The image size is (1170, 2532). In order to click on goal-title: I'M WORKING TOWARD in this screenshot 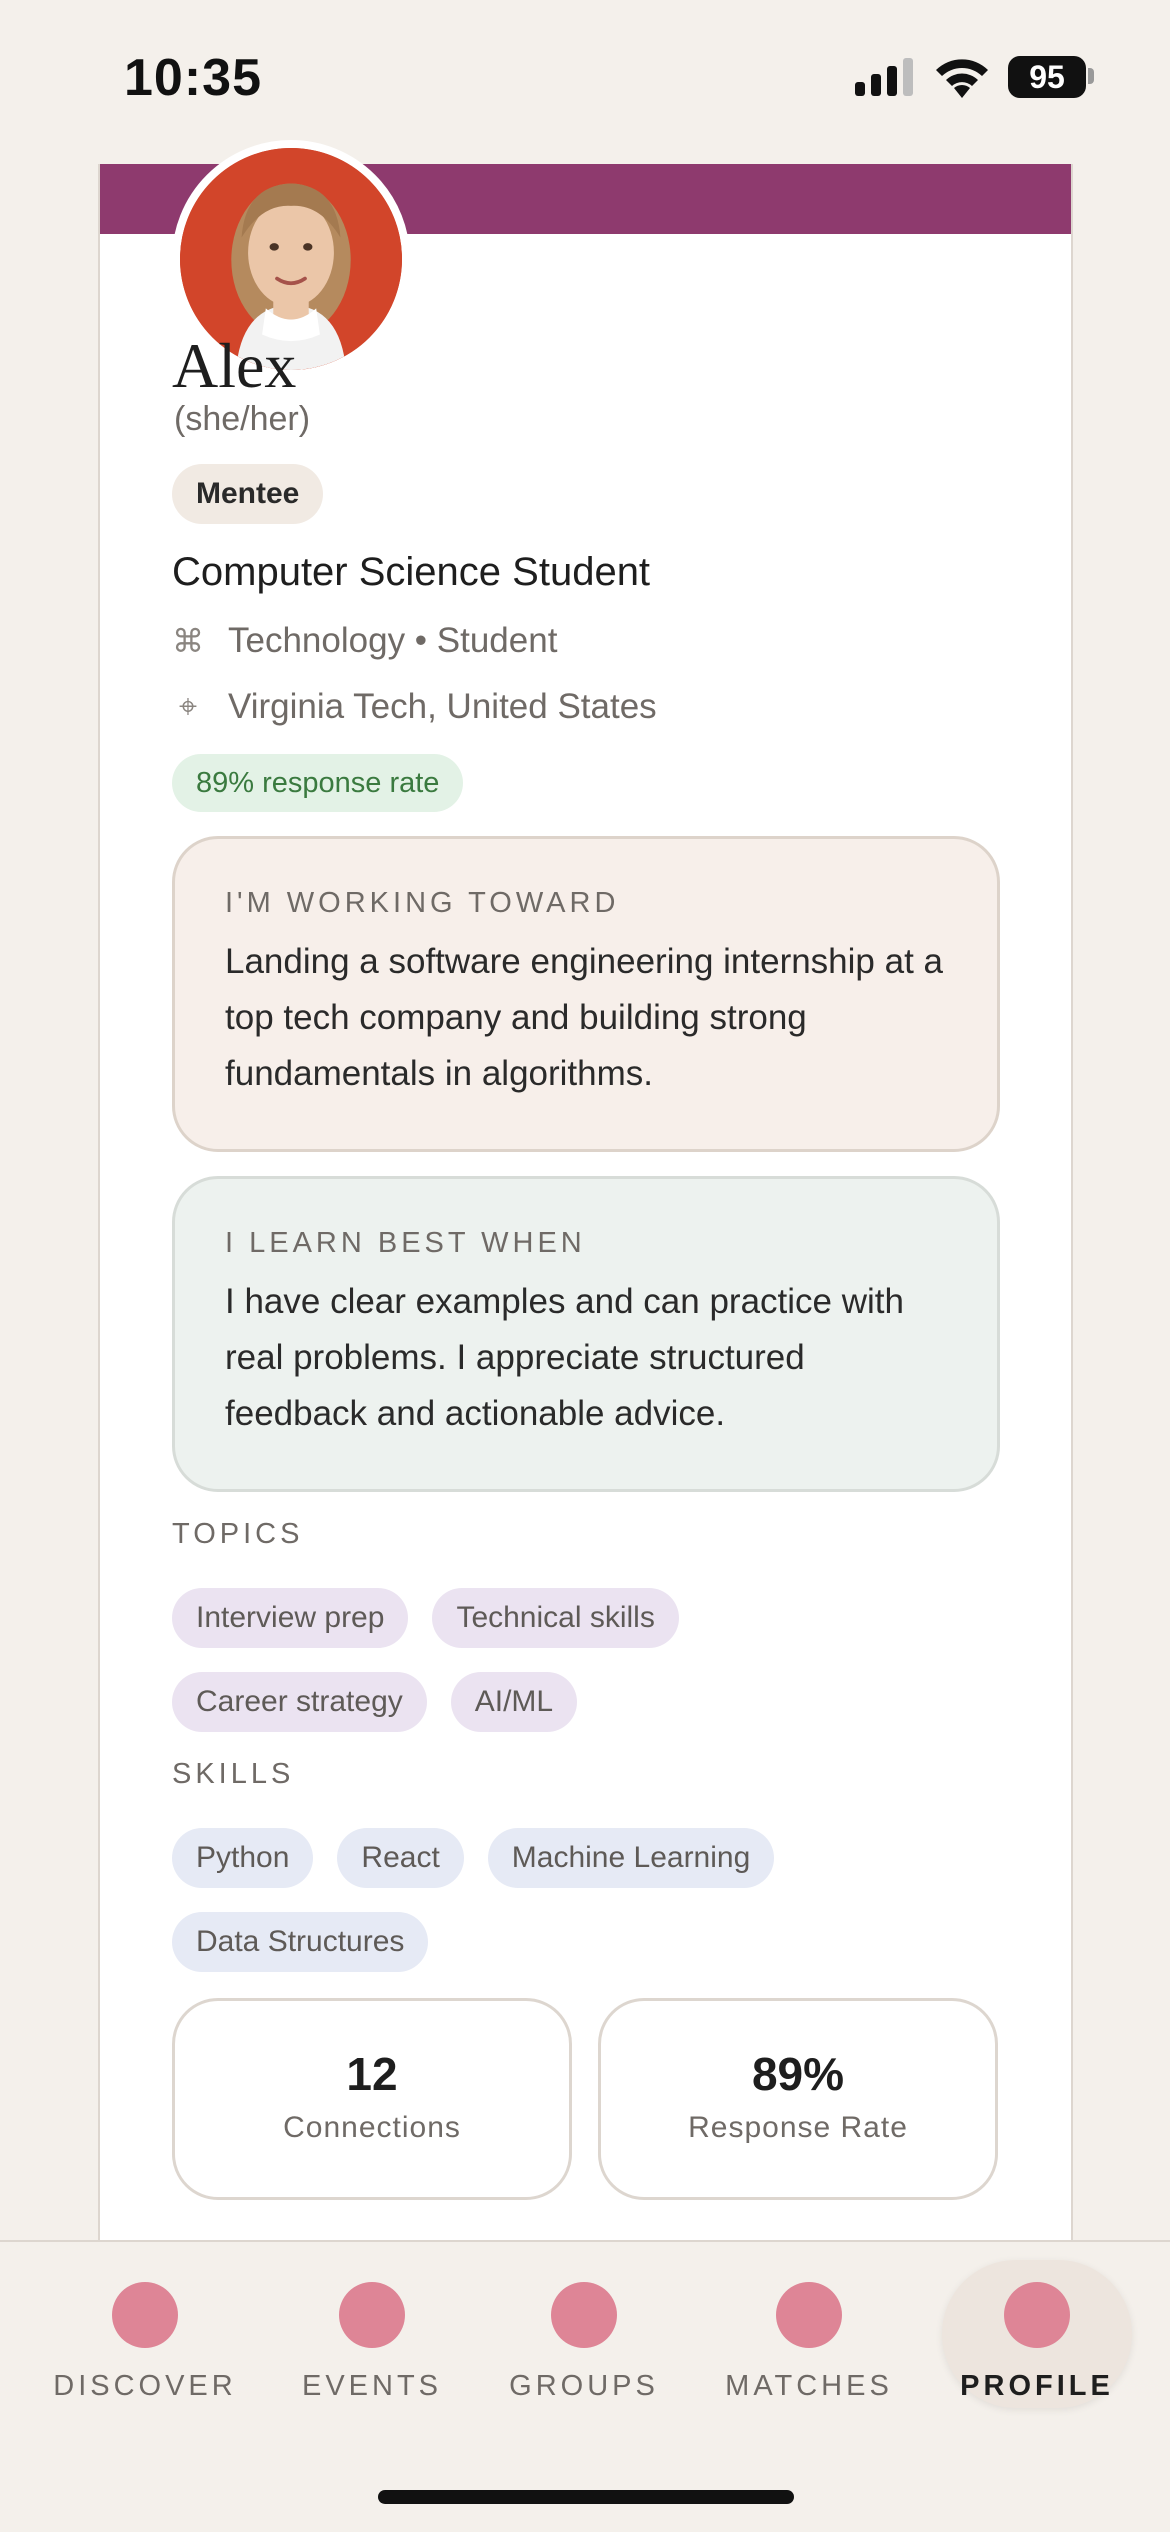, I will do `click(422, 903)`.